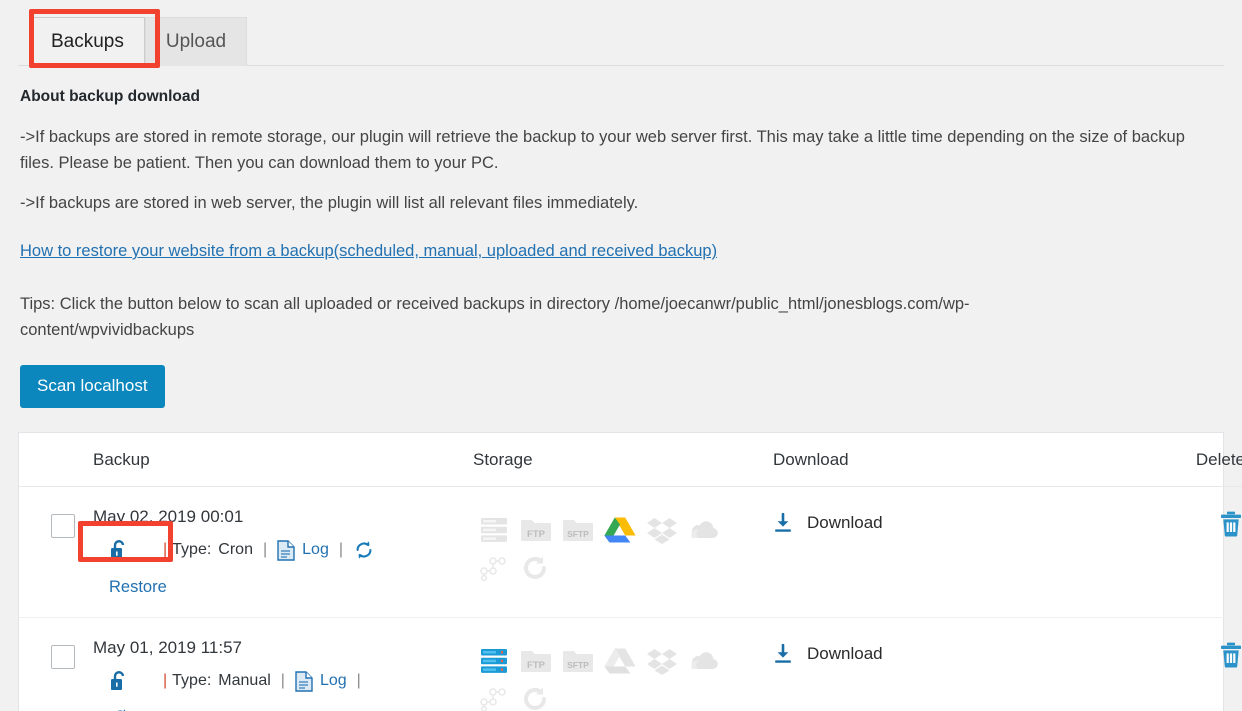 The height and width of the screenshot is (711, 1242). Describe the element at coordinates (1177, 664) in the screenshot. I see `row-1-delete-cell` at that location.